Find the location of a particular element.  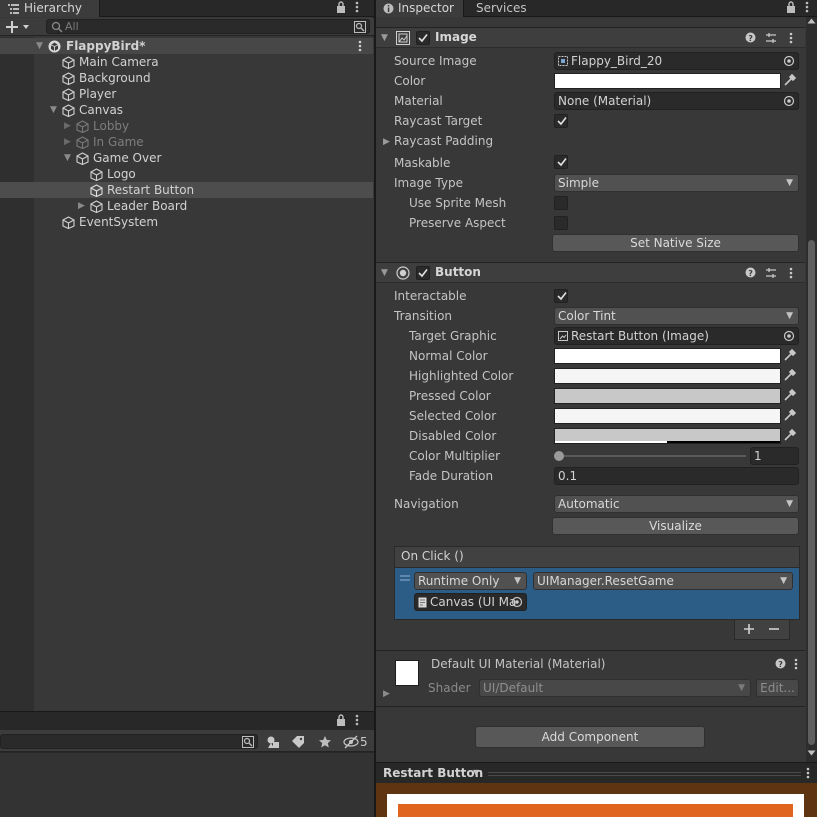

scene-row: ▼ FlappyBird* is located at coordinates (186, 46).